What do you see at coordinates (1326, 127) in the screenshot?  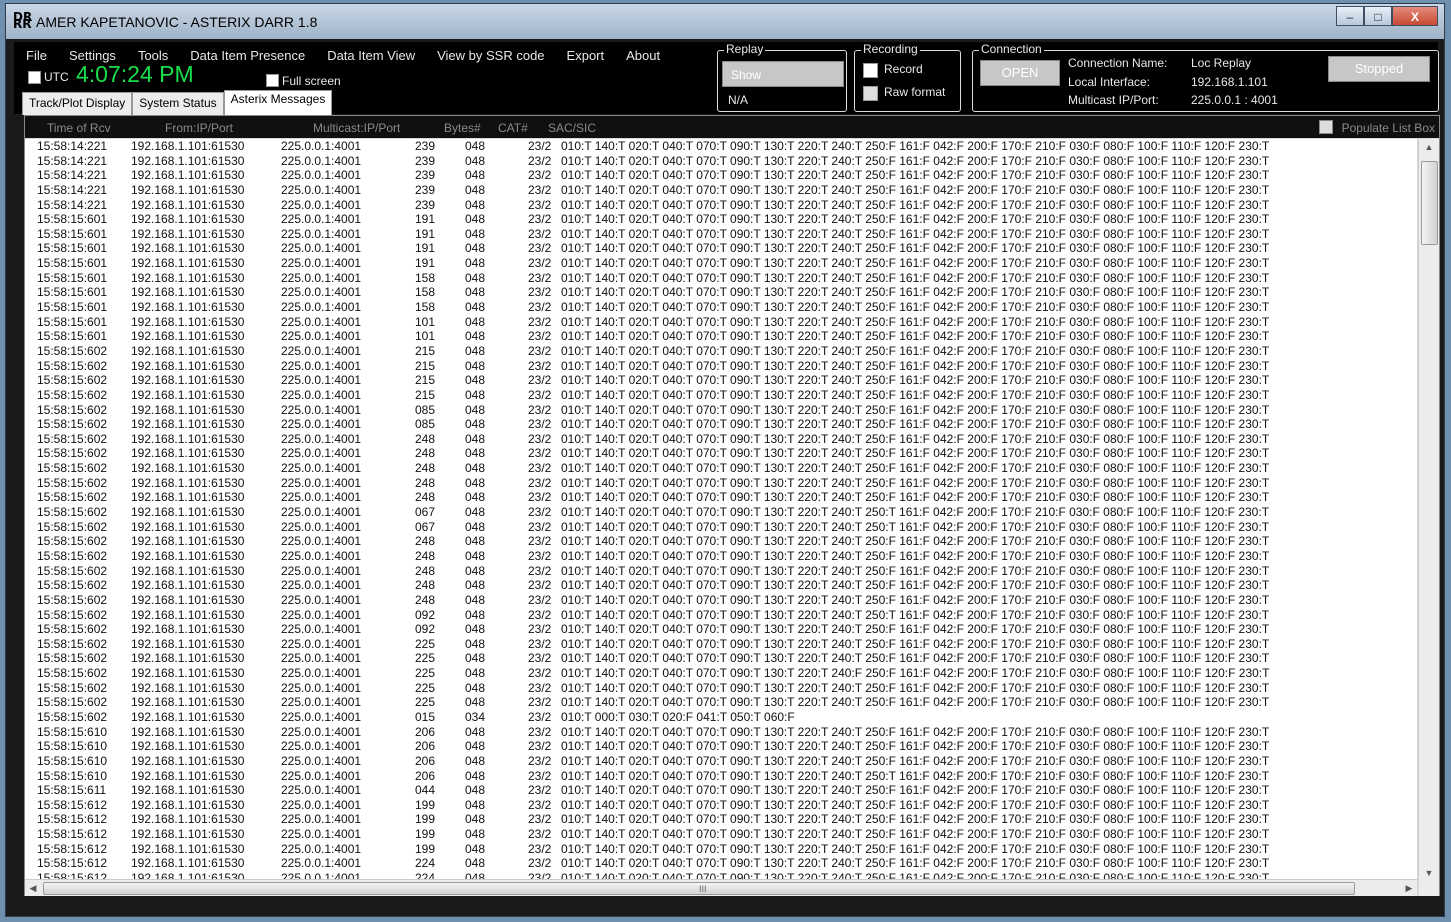 I see `populate-list-checkbox` at bounding box center [1326, 127].